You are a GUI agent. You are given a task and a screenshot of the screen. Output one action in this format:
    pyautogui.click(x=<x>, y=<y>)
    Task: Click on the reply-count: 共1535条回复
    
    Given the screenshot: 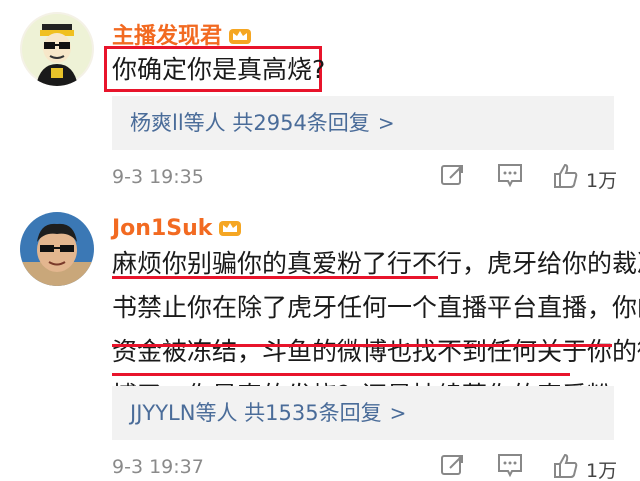 What is the action you would take?
    pyautogui.click(x=312, y=413)
    